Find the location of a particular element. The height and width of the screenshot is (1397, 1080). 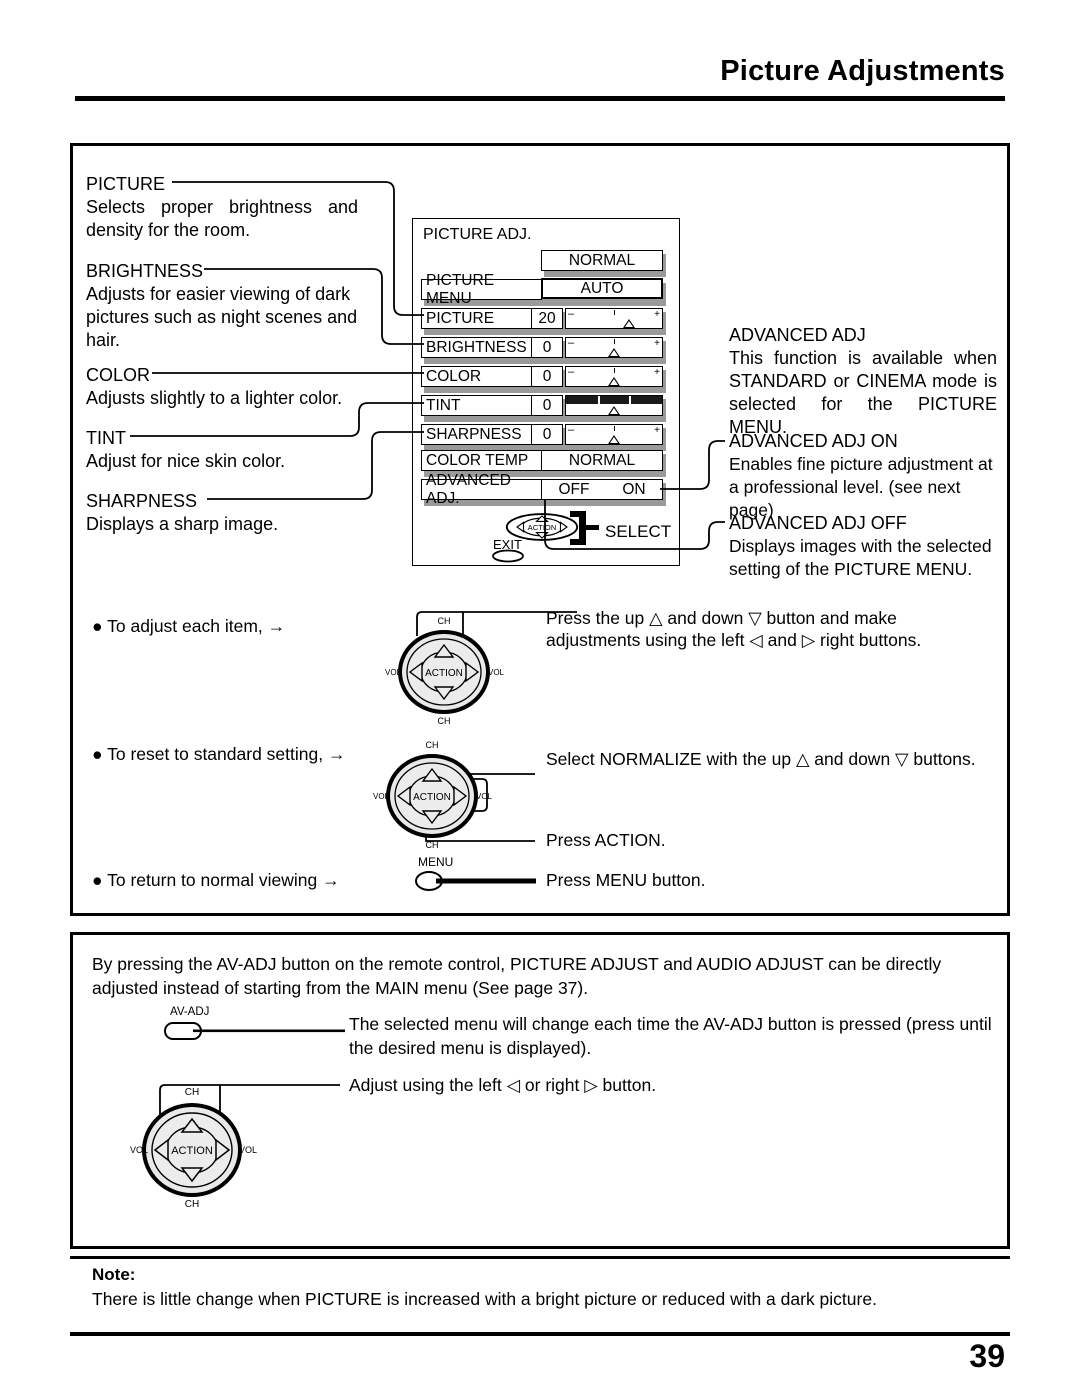

title-underline is located at coordinates (540, 98).